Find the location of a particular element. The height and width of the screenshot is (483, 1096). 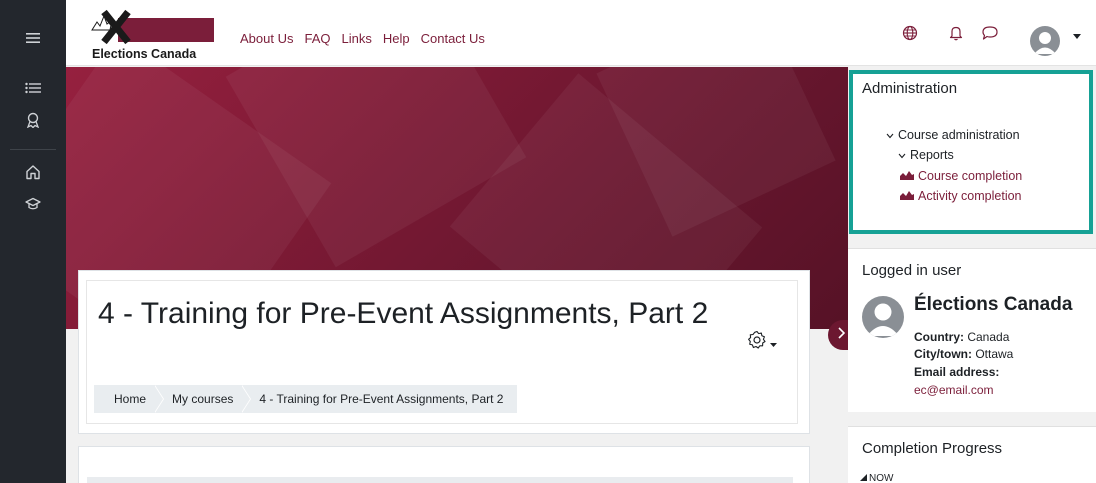

user-country: Country: Canada is located at coordinates (961, 337).